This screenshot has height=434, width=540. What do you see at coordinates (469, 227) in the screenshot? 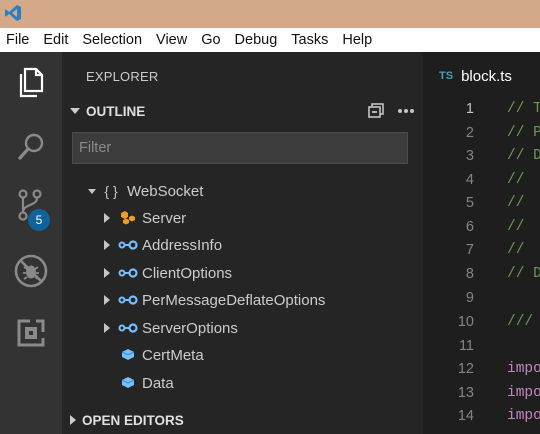
I see `line-number: 6` at bounding box center [469, 227].